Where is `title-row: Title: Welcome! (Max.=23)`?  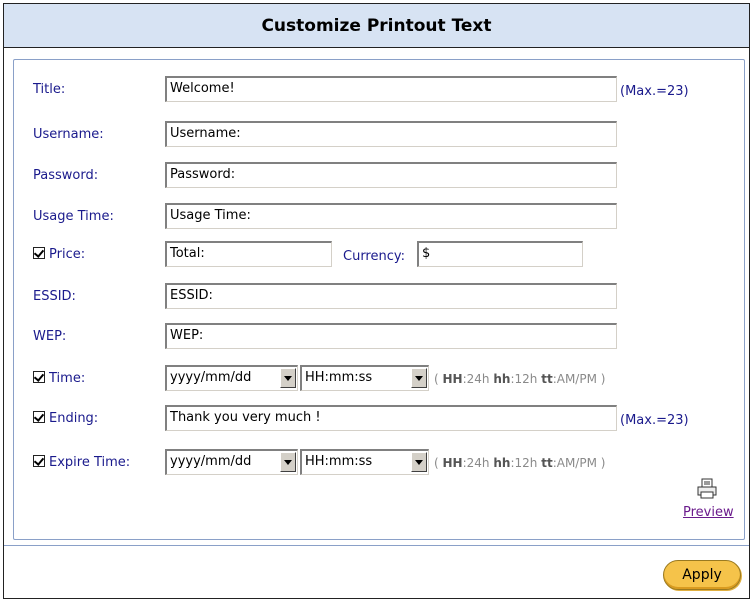
title-row: Title: Welcome! (Max.=23) is located at coordinates (379, 90).